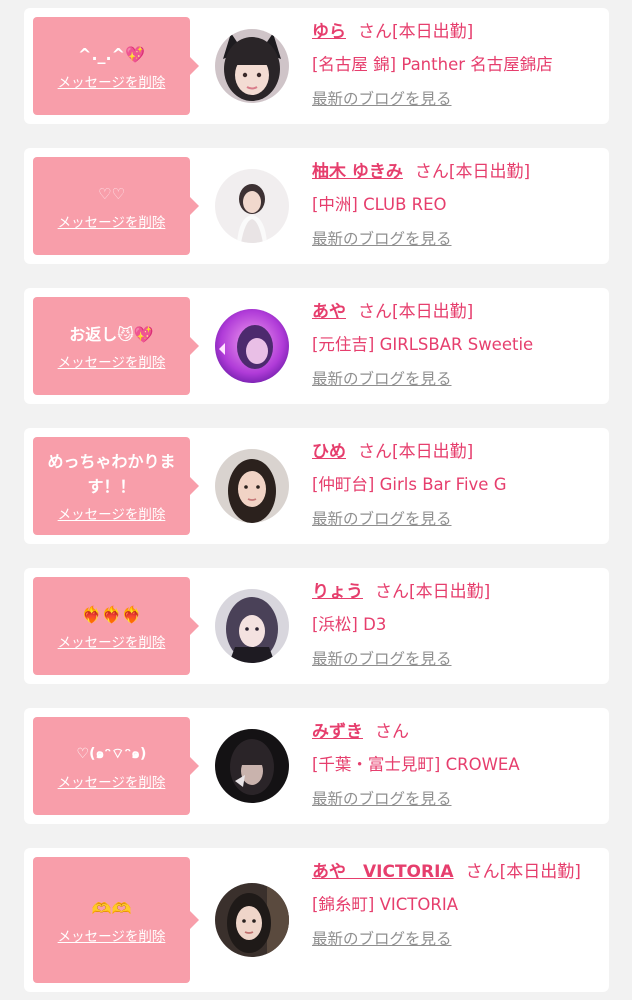 This screenshot has height=1000, width=632. Describe the element at coordinates (329, 312) in the screenshot. I see `cast-name-link: あや` at that location.